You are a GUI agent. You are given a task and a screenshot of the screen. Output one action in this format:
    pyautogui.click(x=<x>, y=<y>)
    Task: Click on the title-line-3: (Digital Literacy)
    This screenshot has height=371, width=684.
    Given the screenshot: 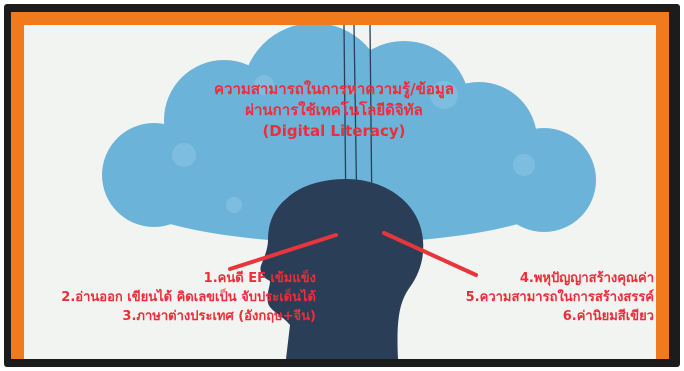 What is the action you would take?
    pyautogui.click(x=334, y=131)
    